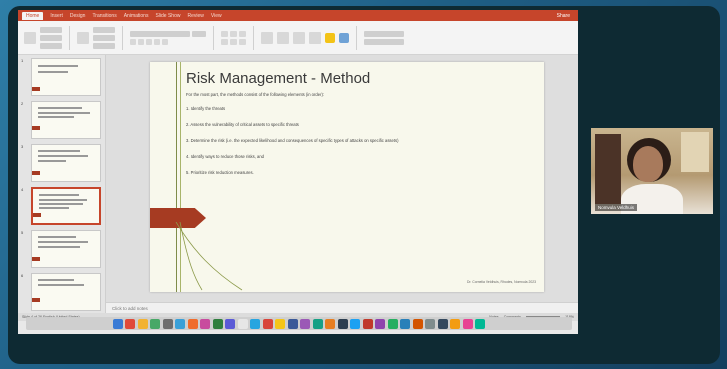 The height and width of the screenshot is (369, 727). I want to click on tab-view: View, so click(216, 16).